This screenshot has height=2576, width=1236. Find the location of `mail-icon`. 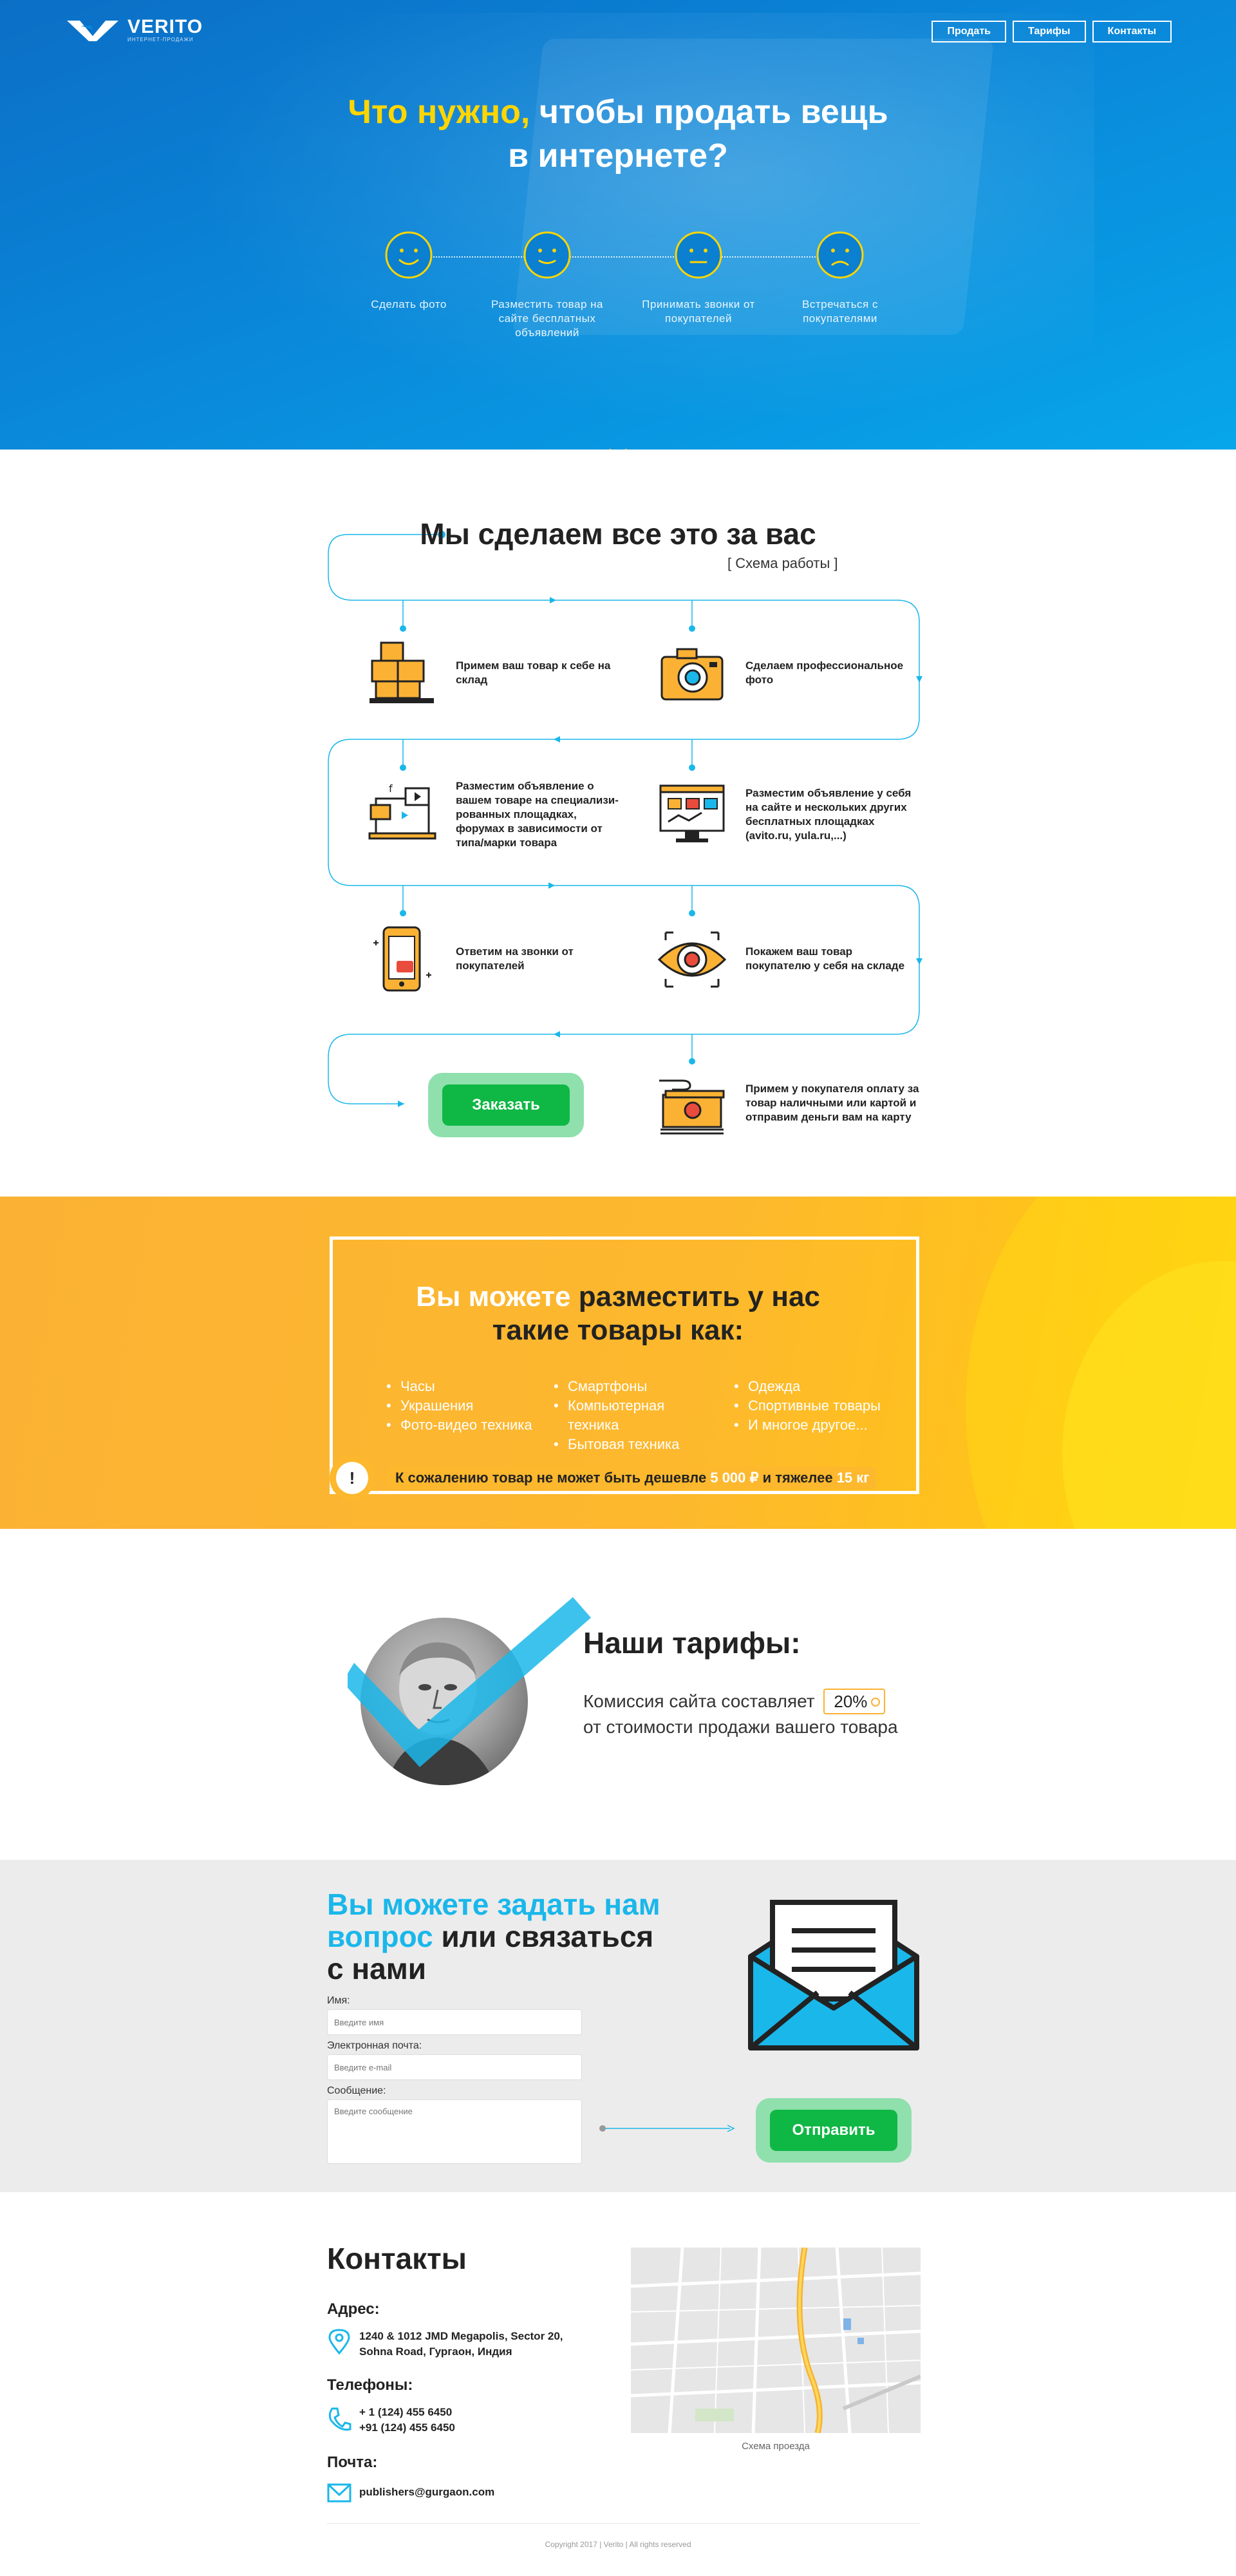

mail-icon is located at coordinates (339, 2493).